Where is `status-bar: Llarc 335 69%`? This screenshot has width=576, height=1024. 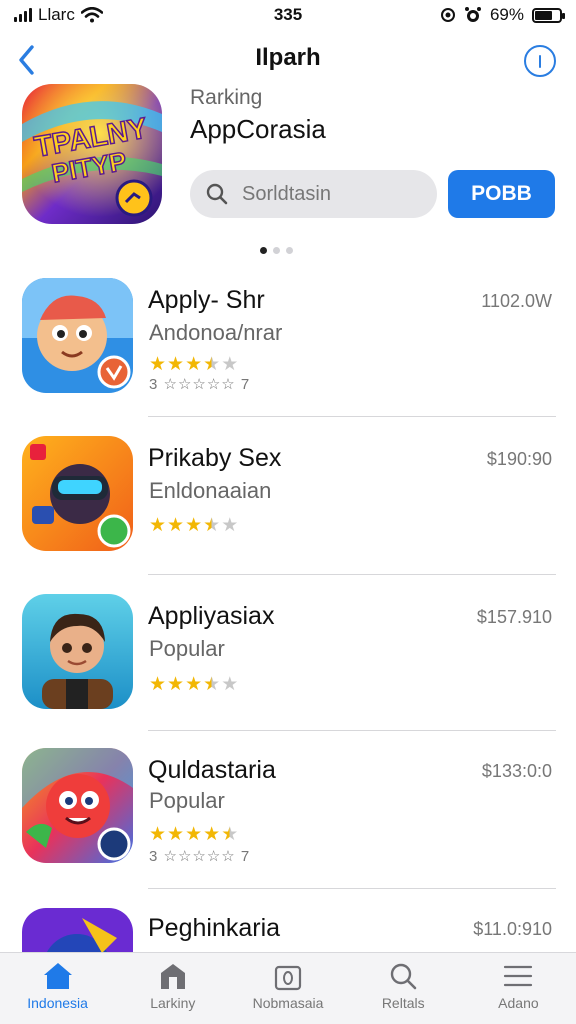
status-bar: Llarc 335 69% is located at coordinates (288, 15).